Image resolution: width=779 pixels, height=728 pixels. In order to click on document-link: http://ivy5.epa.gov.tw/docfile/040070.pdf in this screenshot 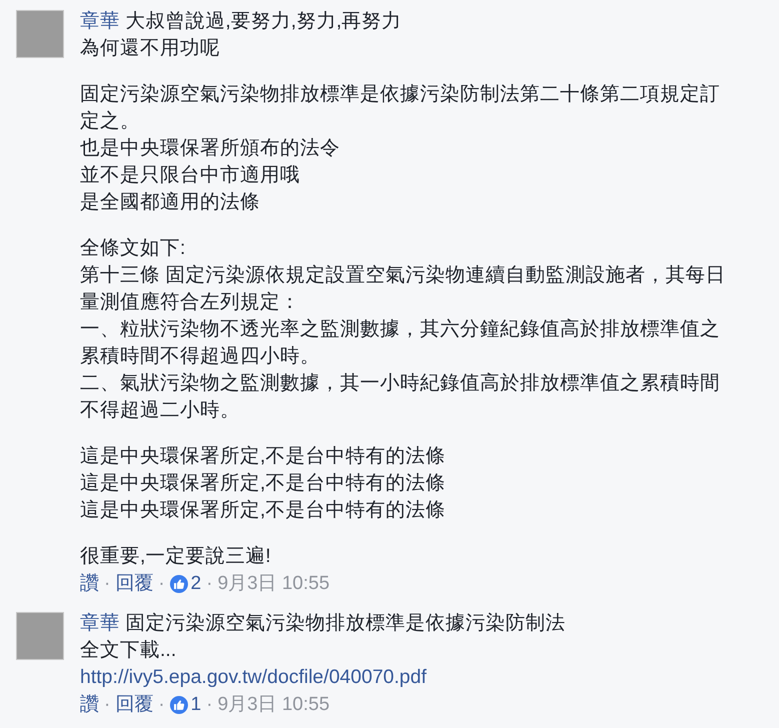, I will do `click(253, 677)`.